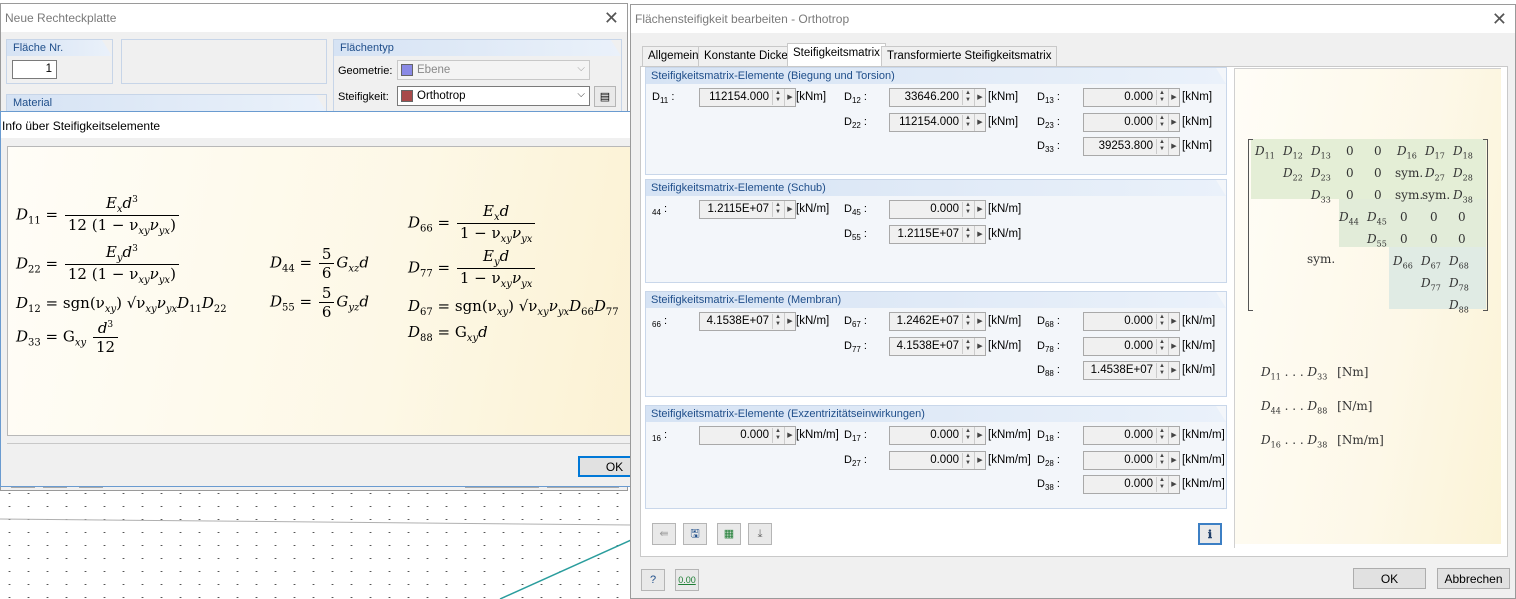 This screenshot has height=599, width=1516. I want to click on flaeche-nr-input: 1, so click(34, 69).